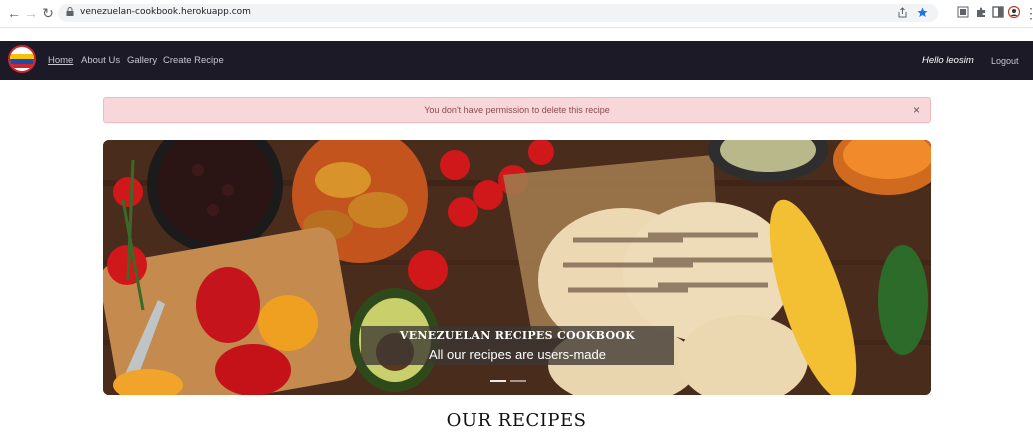 This screenshot has width=1033, height=434. I want to click on nav-link-create-recipe: Create Recipe, so click(193, 60).